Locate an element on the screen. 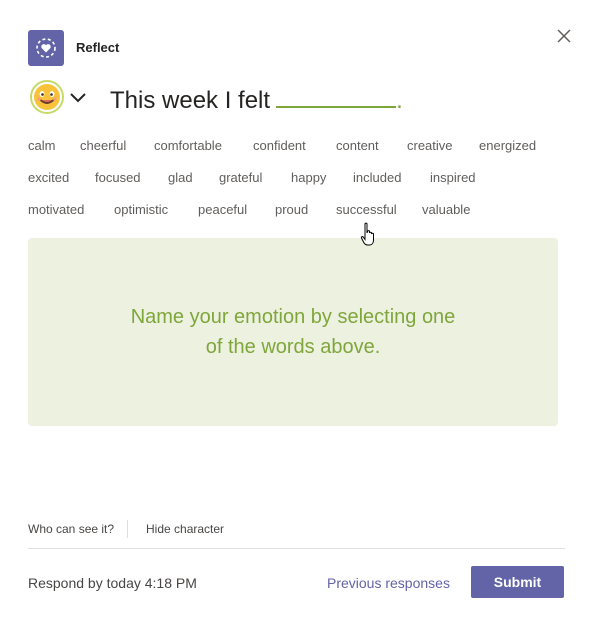  hide-character-link: Hide character is located at coordinates (185, 529).